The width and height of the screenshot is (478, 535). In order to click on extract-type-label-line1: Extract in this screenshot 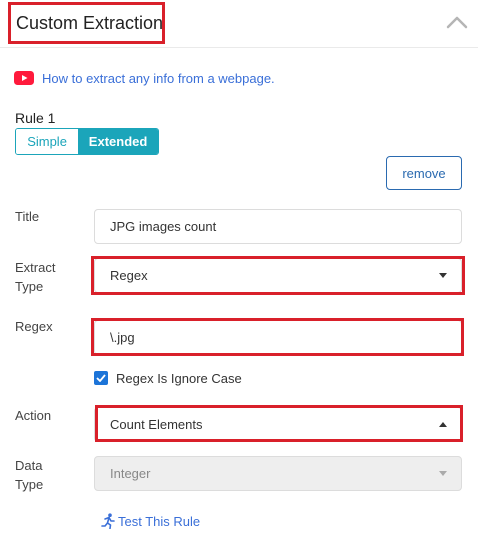, I will do `click(35, 267)`.